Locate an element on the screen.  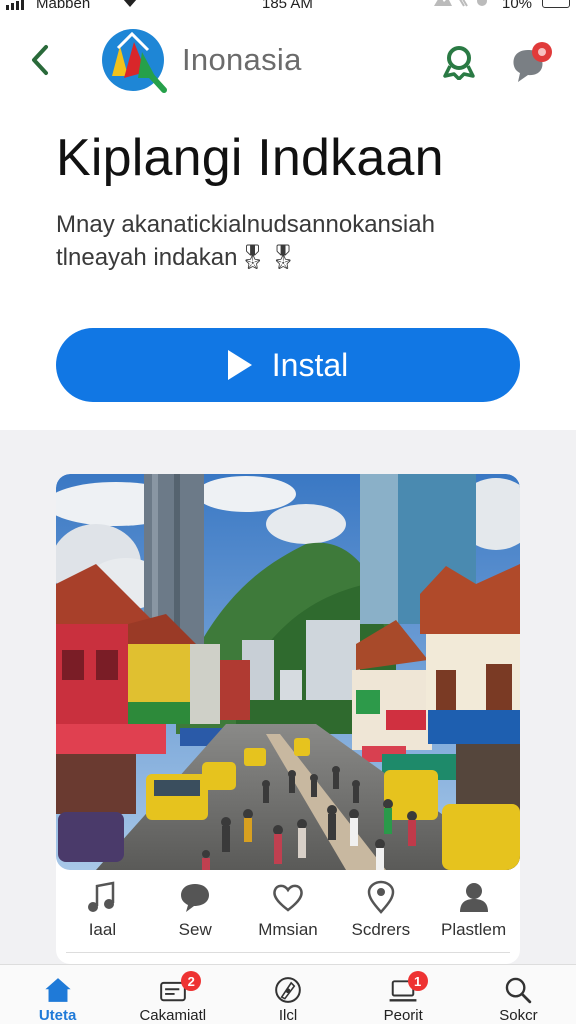
action-profile: Plastlem is located at coordinates (473, 917).